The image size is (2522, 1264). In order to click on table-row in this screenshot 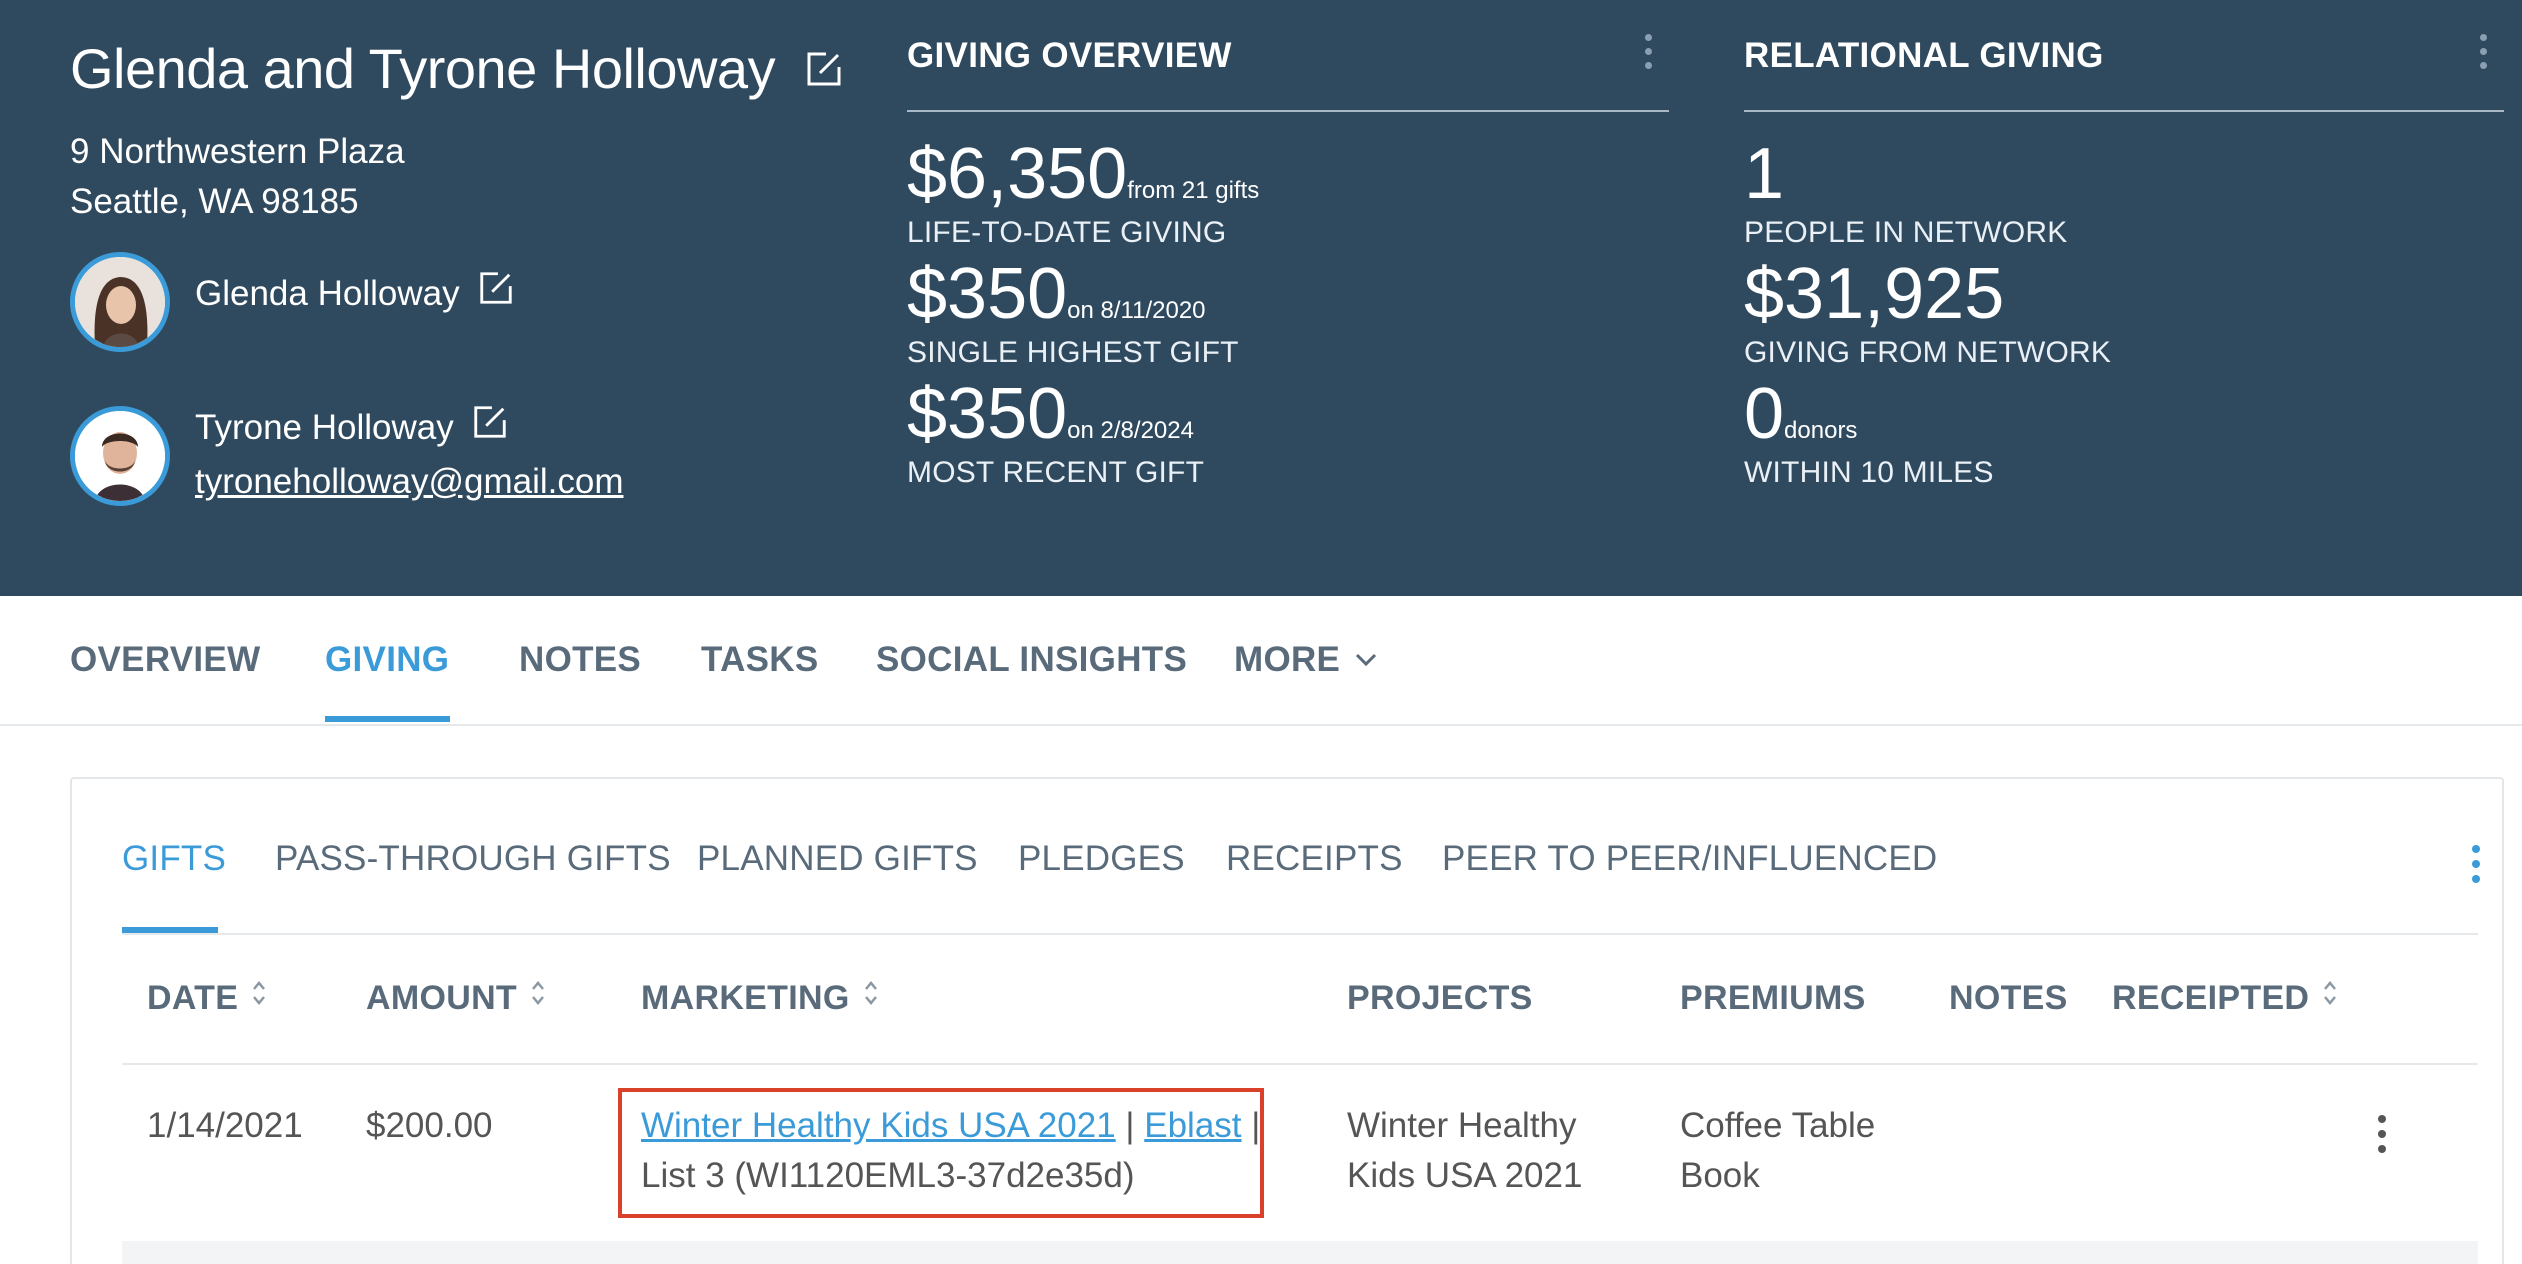, I will do `click(1300, 1252)`.